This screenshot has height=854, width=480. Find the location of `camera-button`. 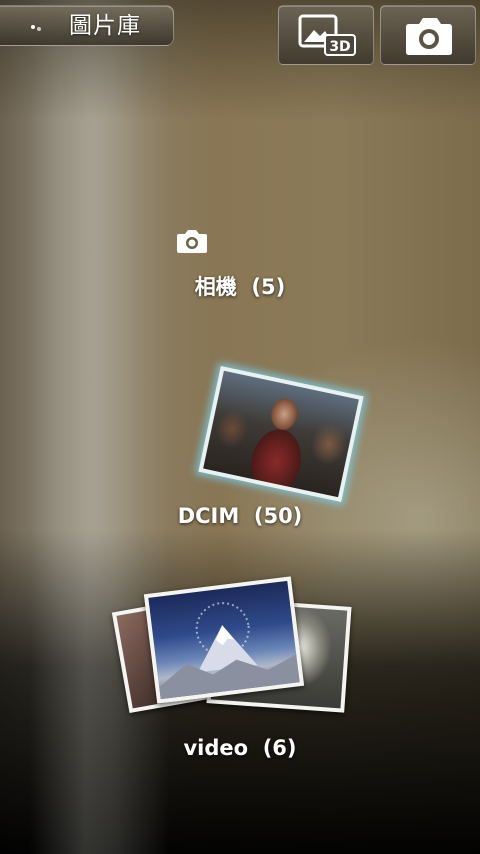

camera-button is located at coordinates (428, 35).